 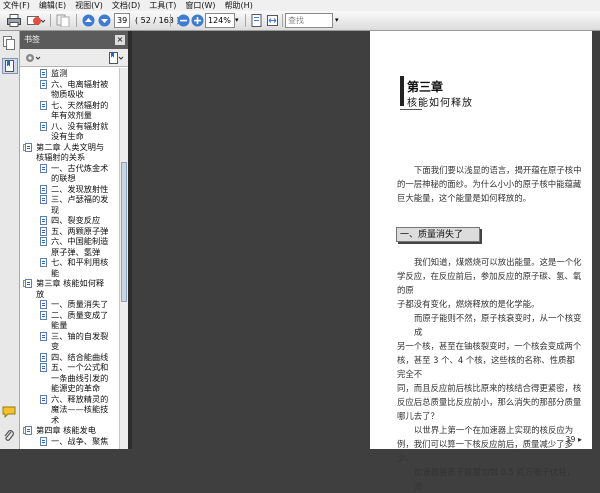 What do you see at coordinates (69, 430) in the screenshot?
I see `bookmark-chapter: −第四章 核能发电` at bounding box center [69, 430].